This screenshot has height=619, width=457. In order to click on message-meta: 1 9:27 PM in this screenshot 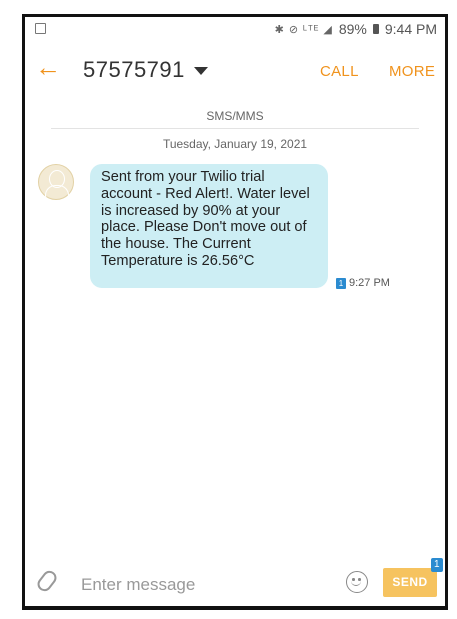, I will do `click(363, 283)`.